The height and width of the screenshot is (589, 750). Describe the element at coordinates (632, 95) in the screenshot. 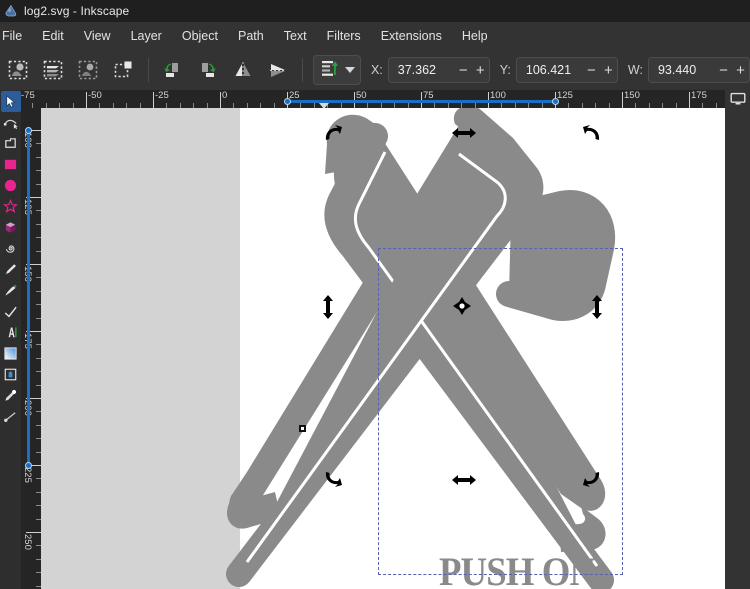

I see `ruler-label: 150` at that location.